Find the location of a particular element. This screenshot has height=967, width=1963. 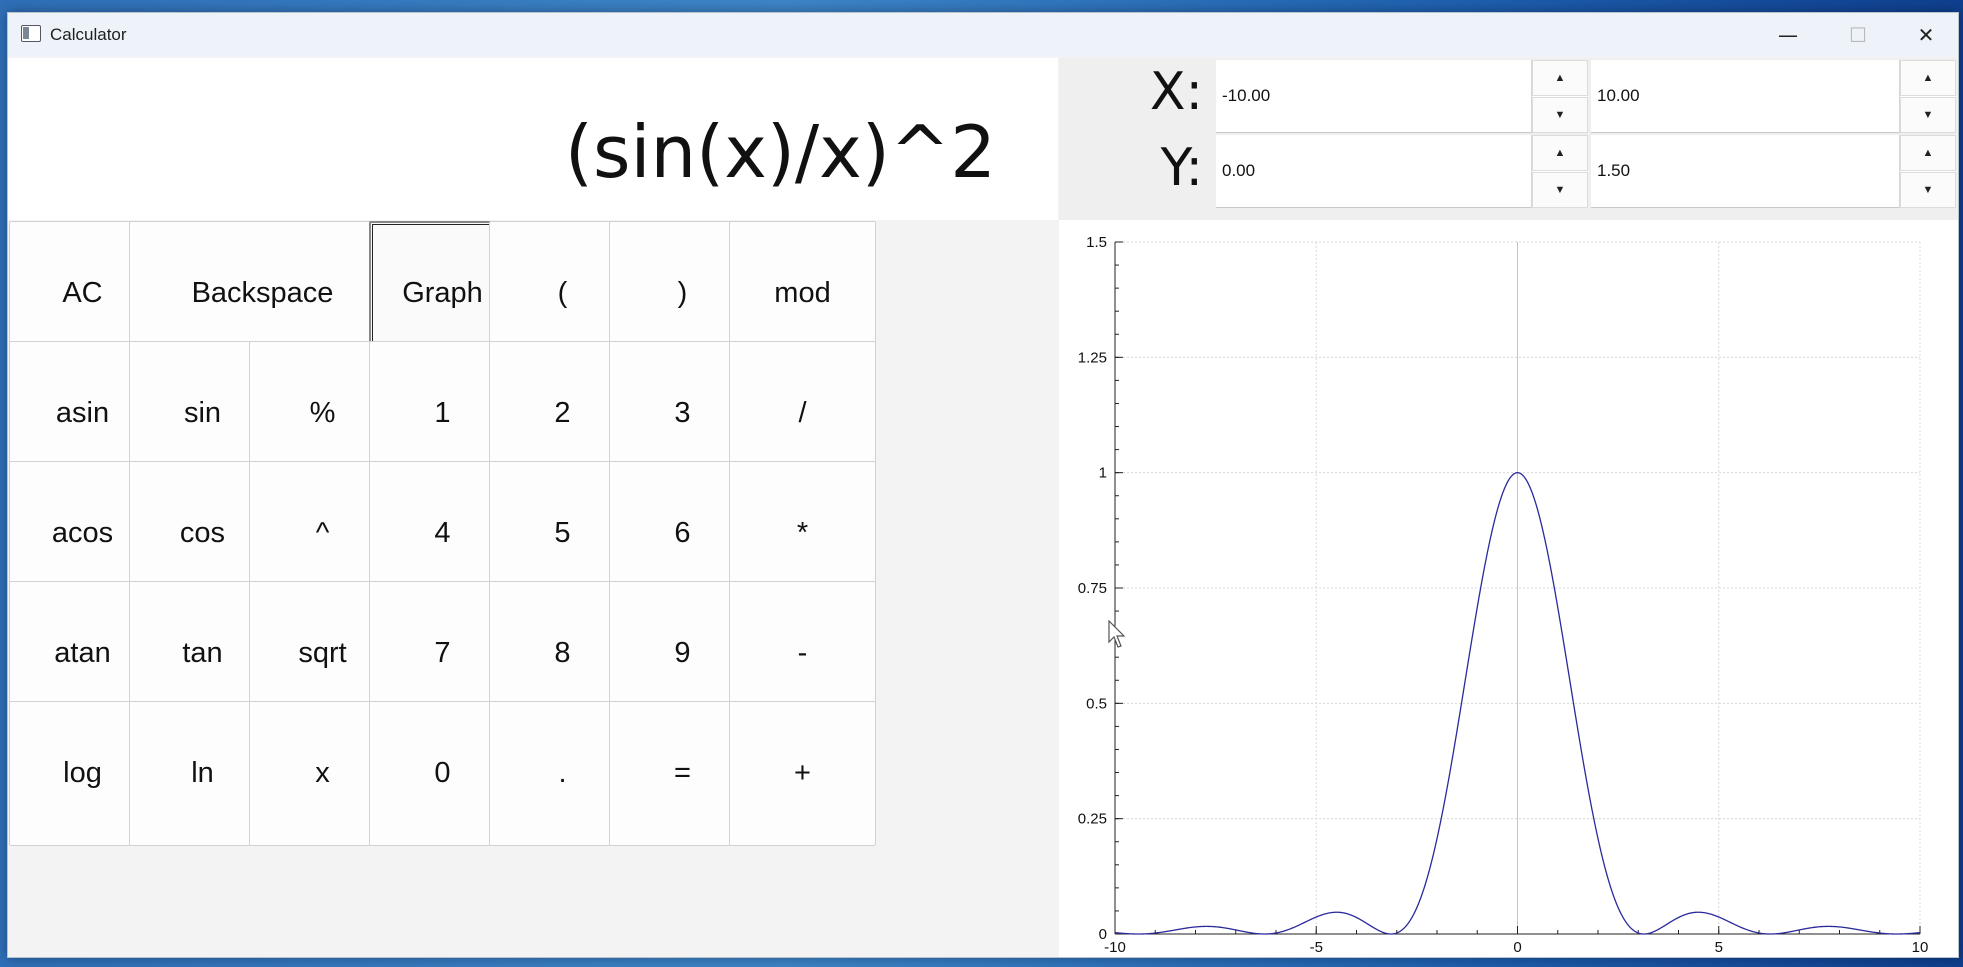

x-tick-label: -10 is located at coordinates (1115, 947).